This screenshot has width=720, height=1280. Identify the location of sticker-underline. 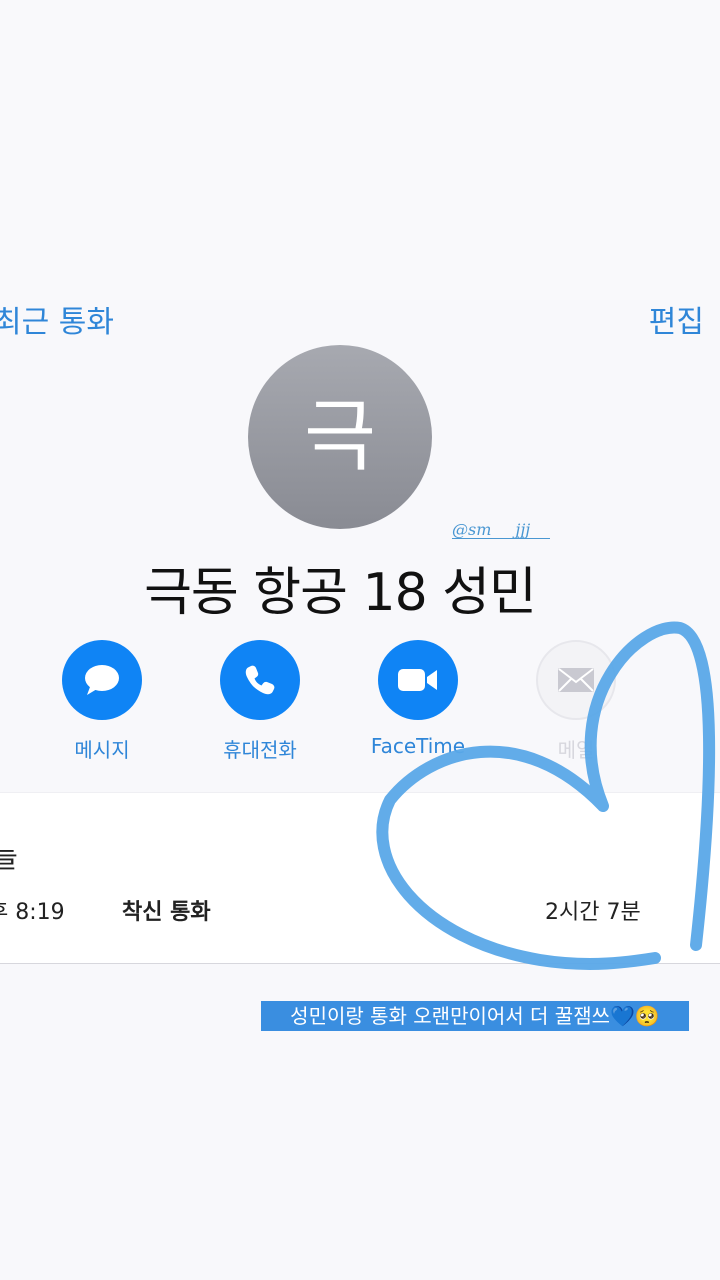
(501, 538).